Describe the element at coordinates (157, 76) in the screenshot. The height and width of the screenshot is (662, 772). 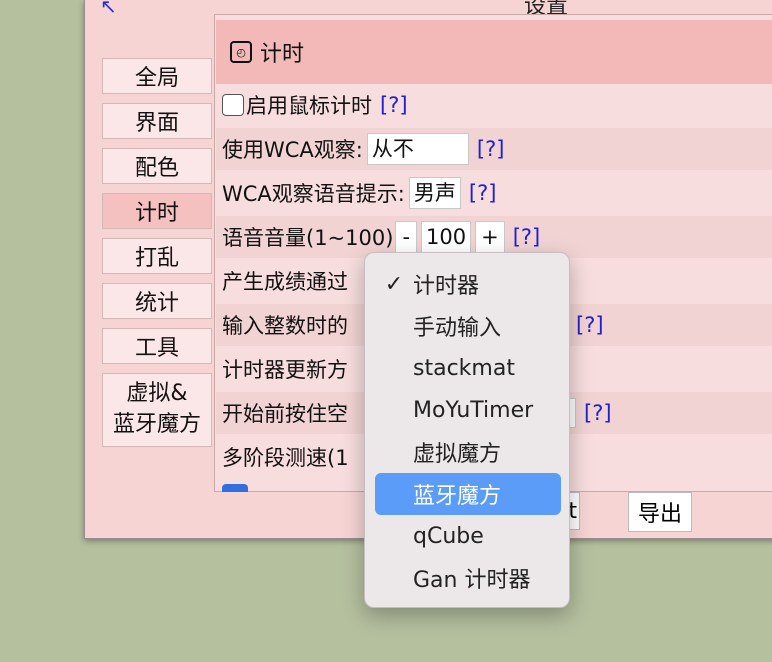
I see `sidebar-item-global: 全局` at that location.